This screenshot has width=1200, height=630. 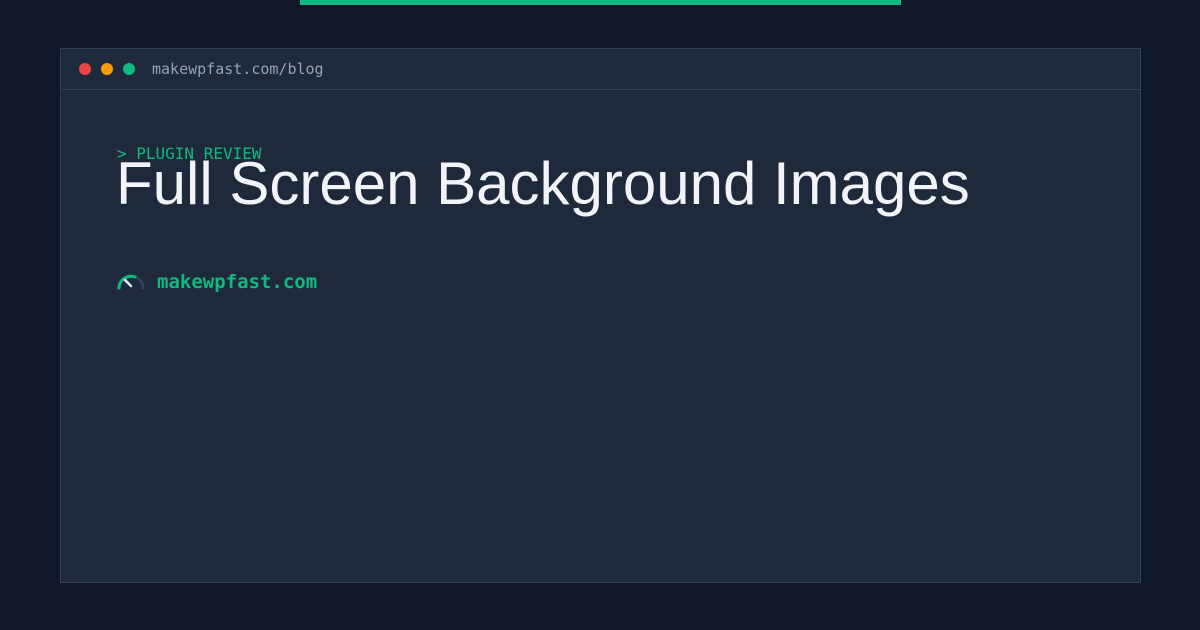 What do you see at coordinates (129, 69) in the screenshot?
I see `maximize-window-dot` at bounding box center [129, 69].